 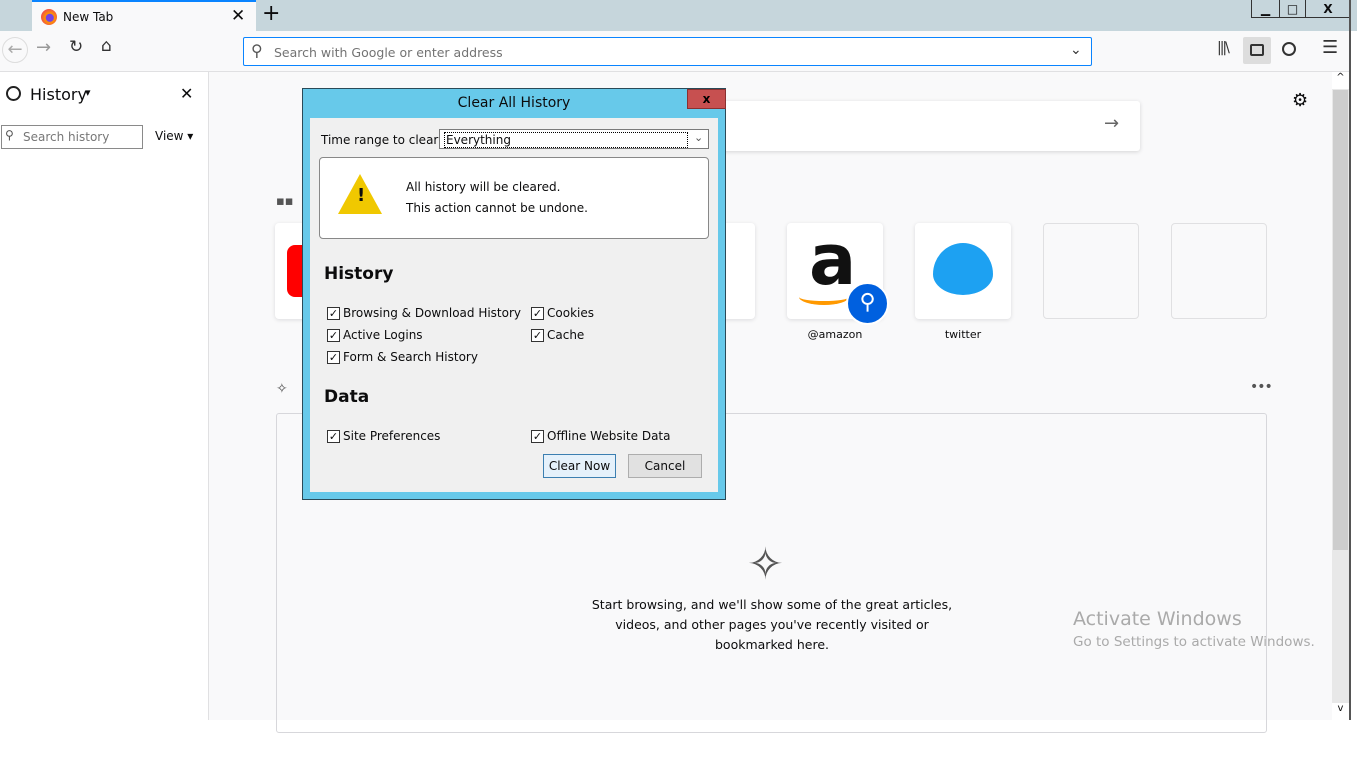 What do you see at coordinates (388, 52) in the screenshot?
I see `url-placeholder: Search with Google or enter address` at bounding box center [388, 52].